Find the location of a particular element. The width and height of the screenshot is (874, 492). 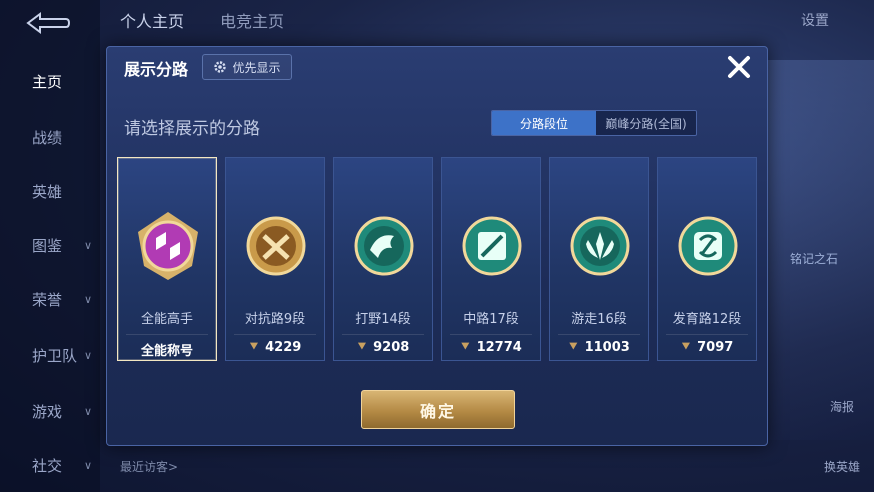

lane-card-roam: 游走16段 ⯆ 11003 is located at coordinates (599, 259).